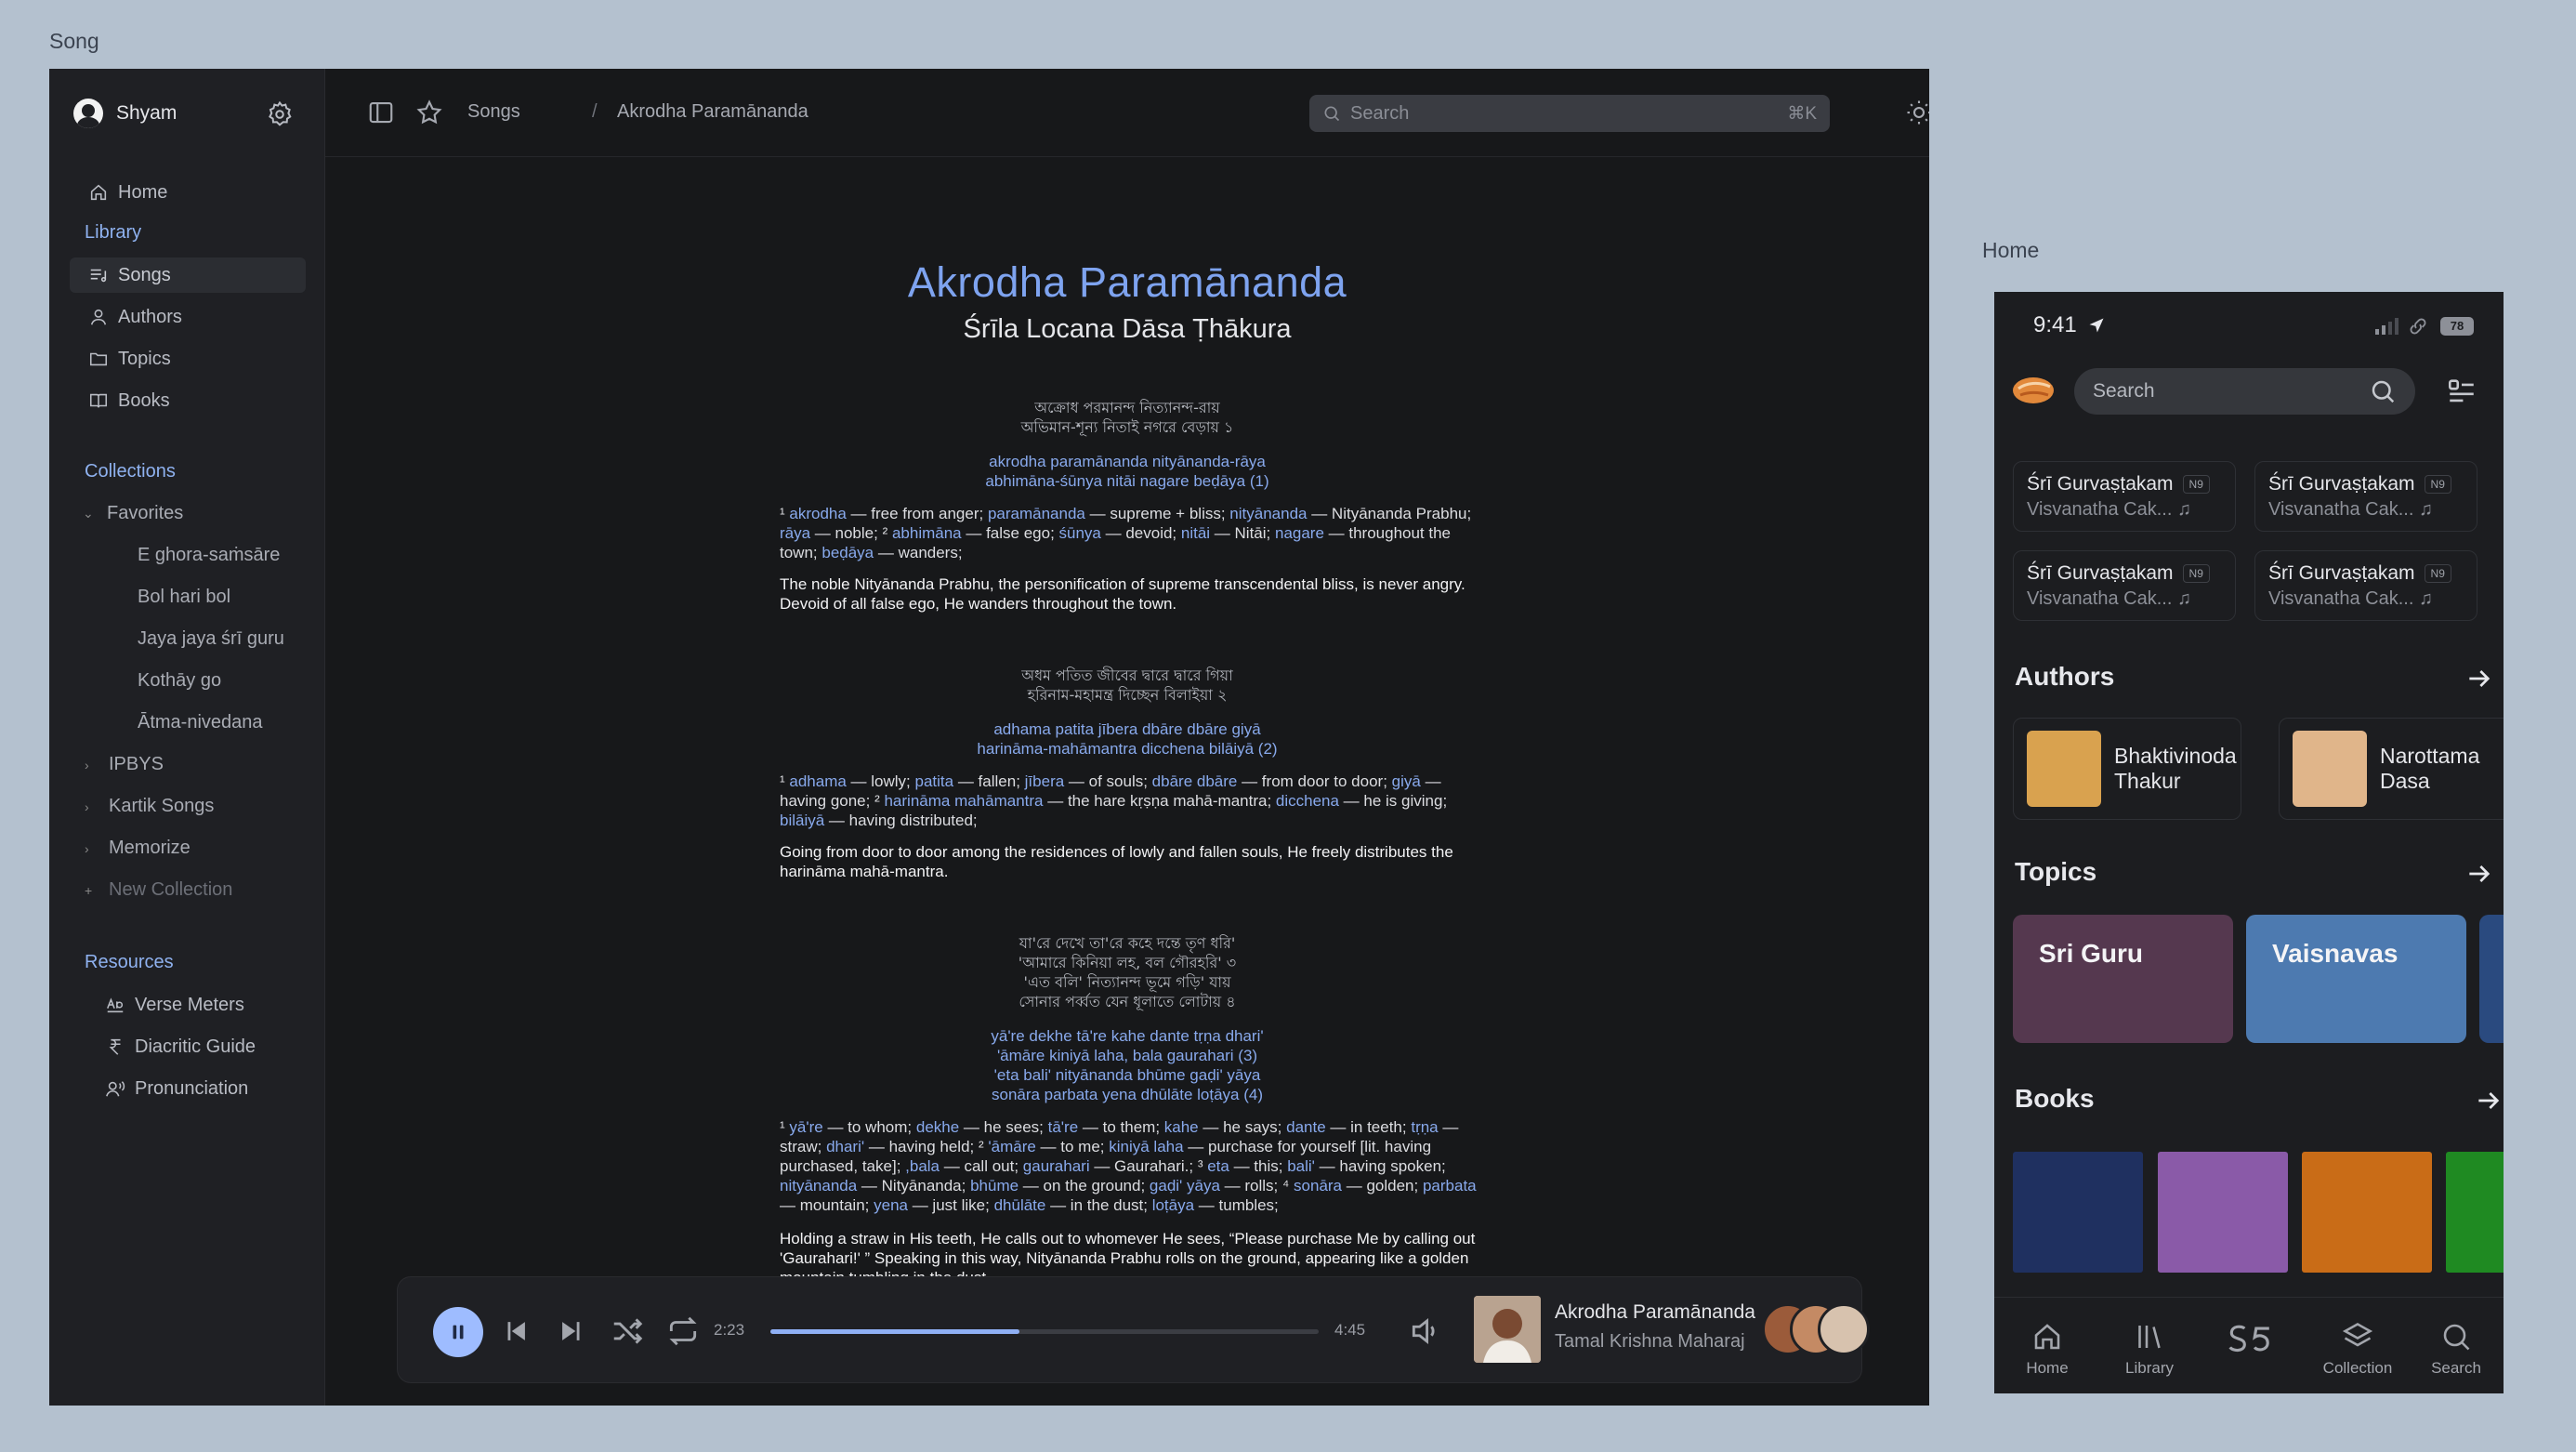  Describe the element at coordinates (1080, 533) in the screenshot. I see `synonym-word: śūnya` at that location.